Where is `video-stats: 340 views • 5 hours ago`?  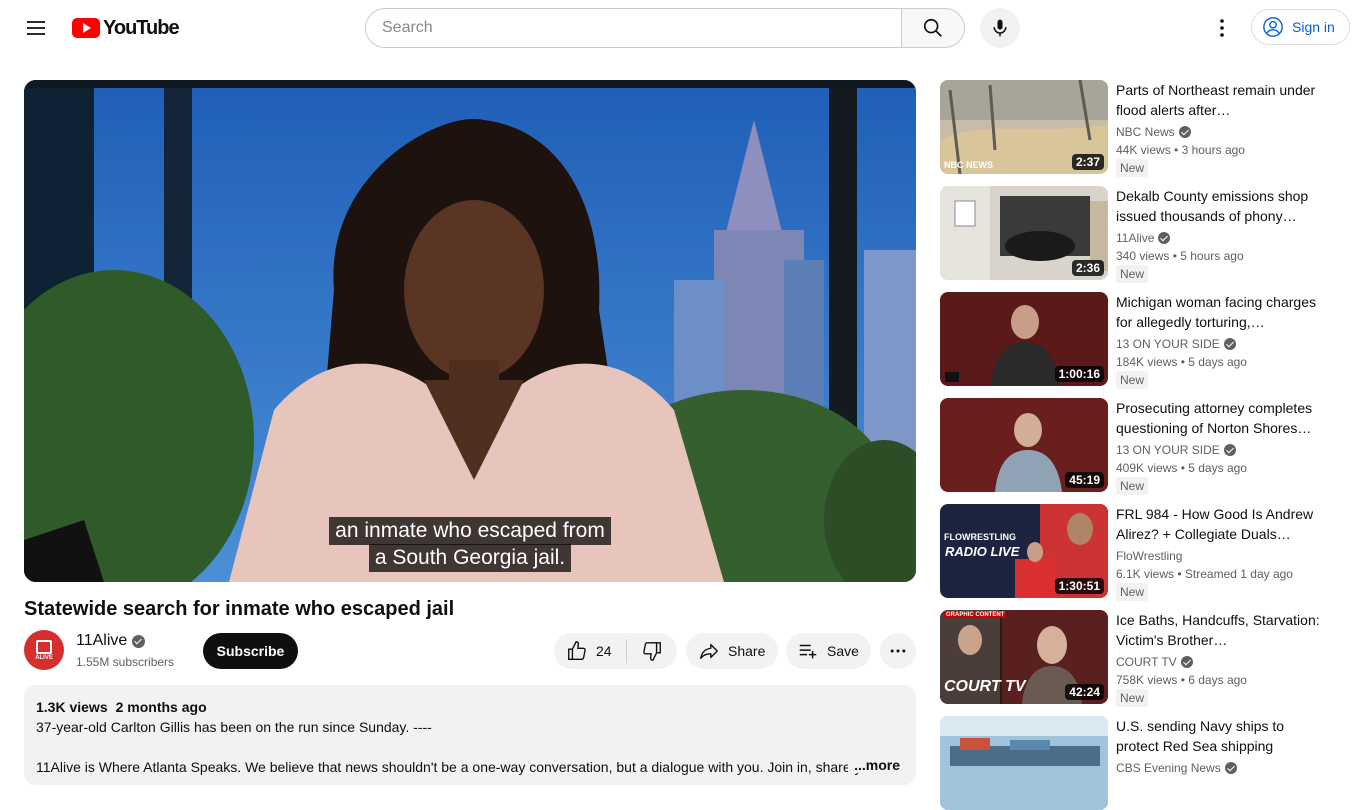
video-stats: 340 views • 5 hours ago is located at coordinates (1180, 256).